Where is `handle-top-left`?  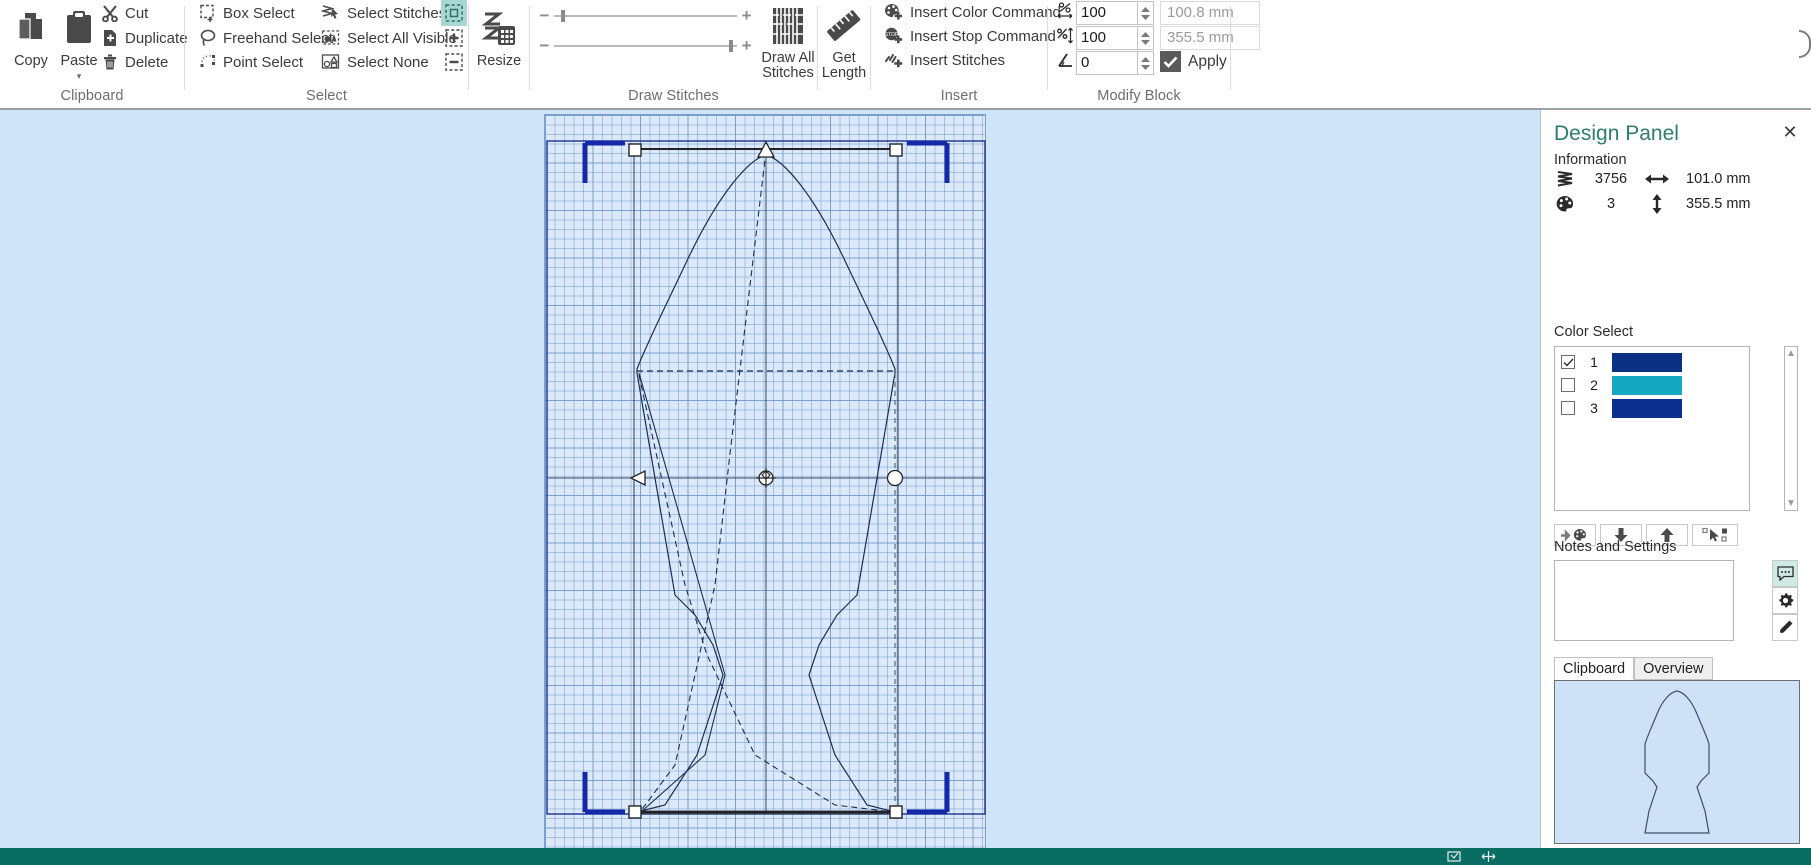 handle-top-left is located at coordinates (635, 150).